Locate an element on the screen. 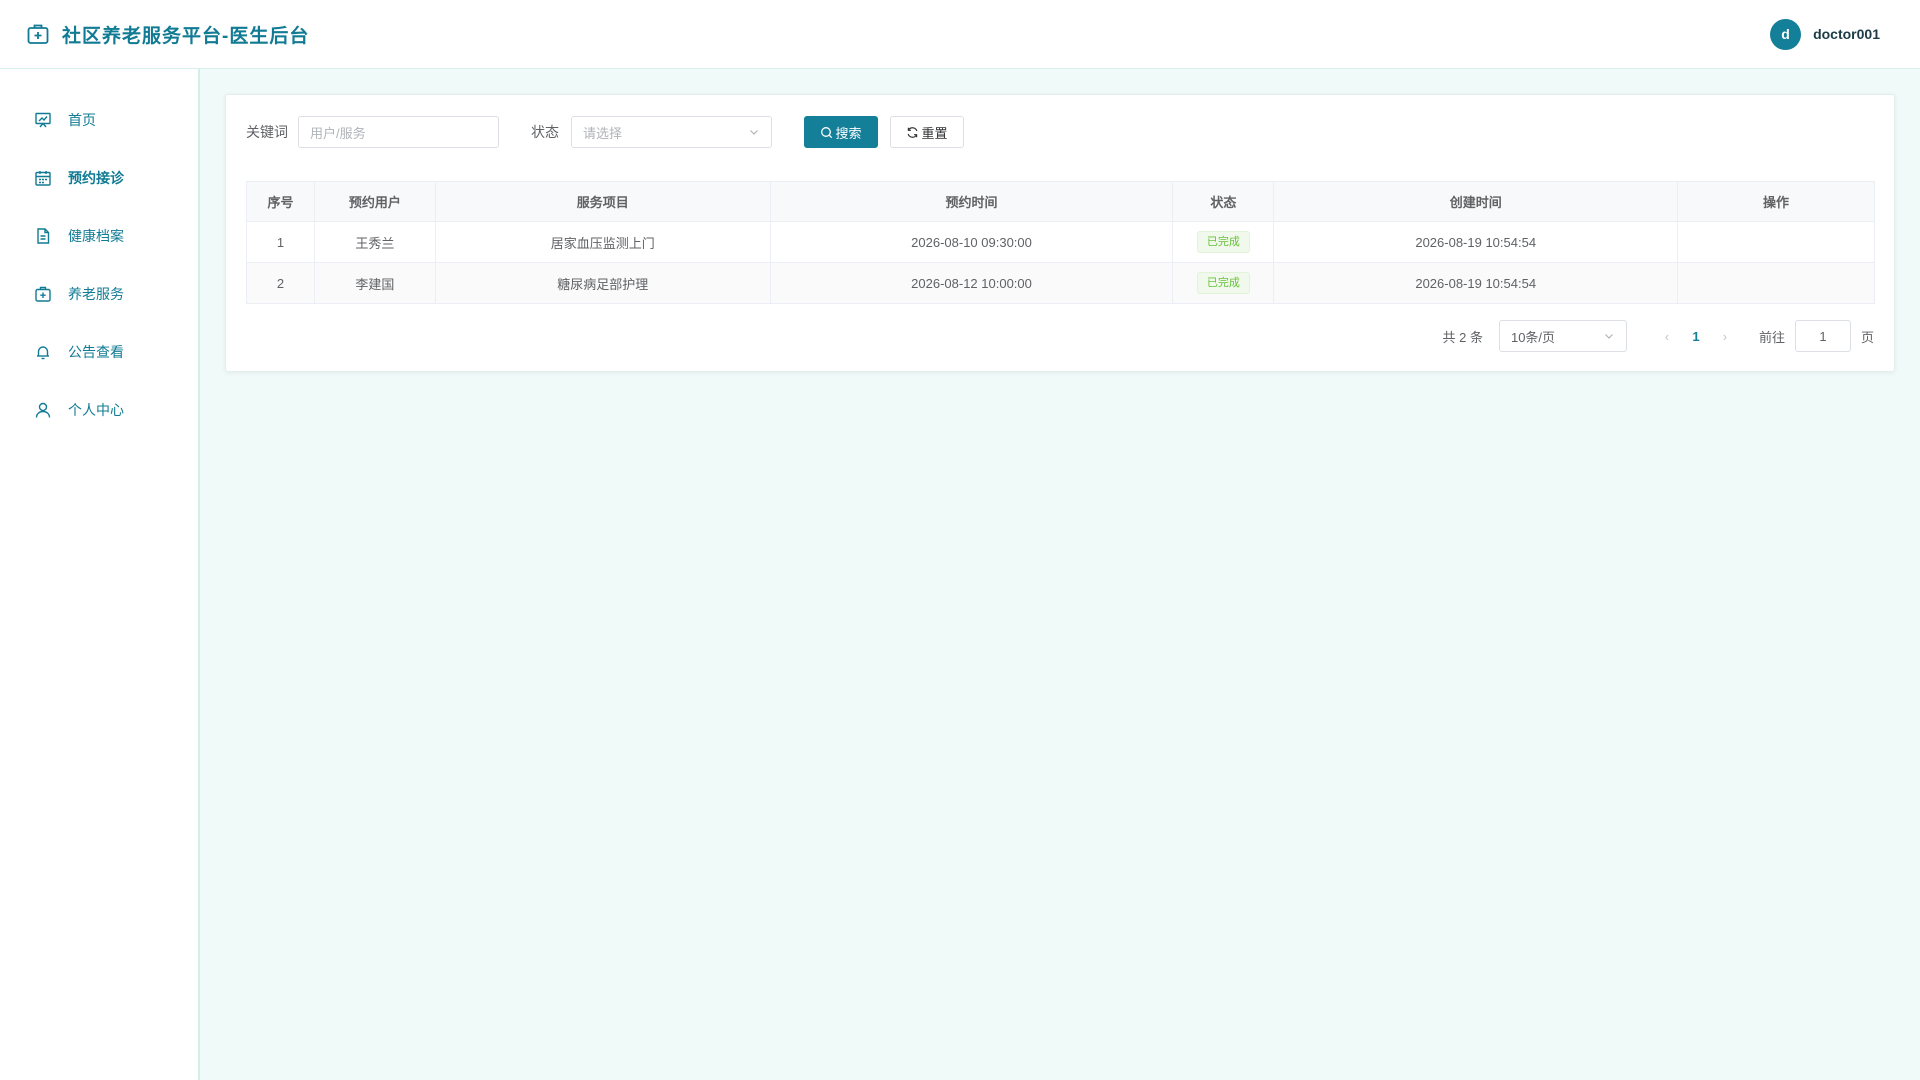  status-label: 状态 is located at coordinates (545, 132).